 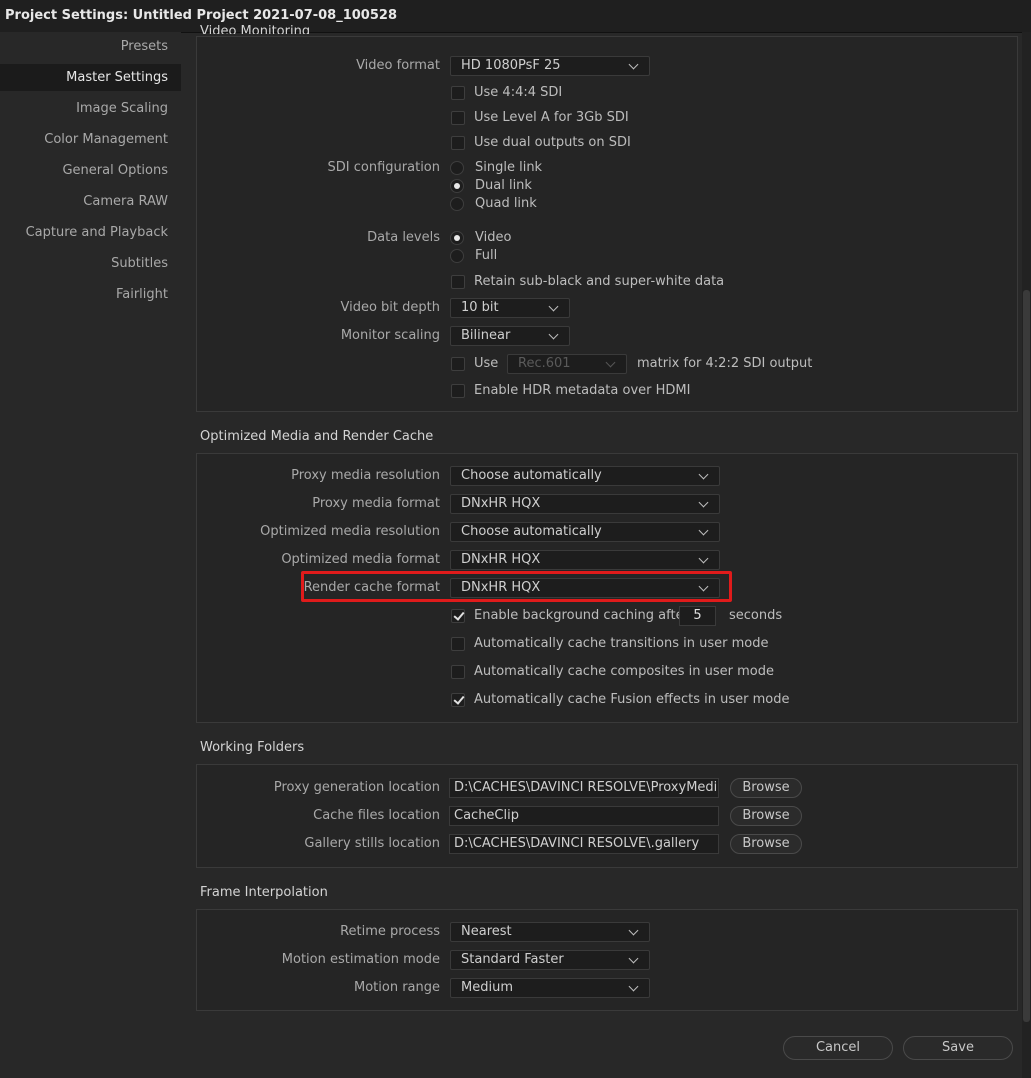 What do you see at coordinates (510, 308) in the screenshot?
I see `bit-depth-dropdown: 10 bit` at bounding box center [510, 308].